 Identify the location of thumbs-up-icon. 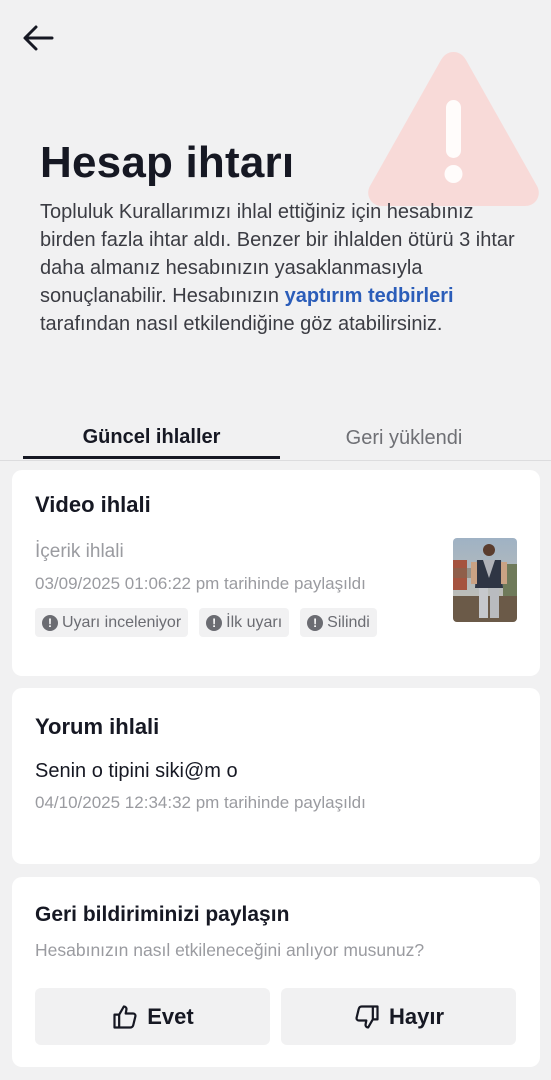
(125, 1016).